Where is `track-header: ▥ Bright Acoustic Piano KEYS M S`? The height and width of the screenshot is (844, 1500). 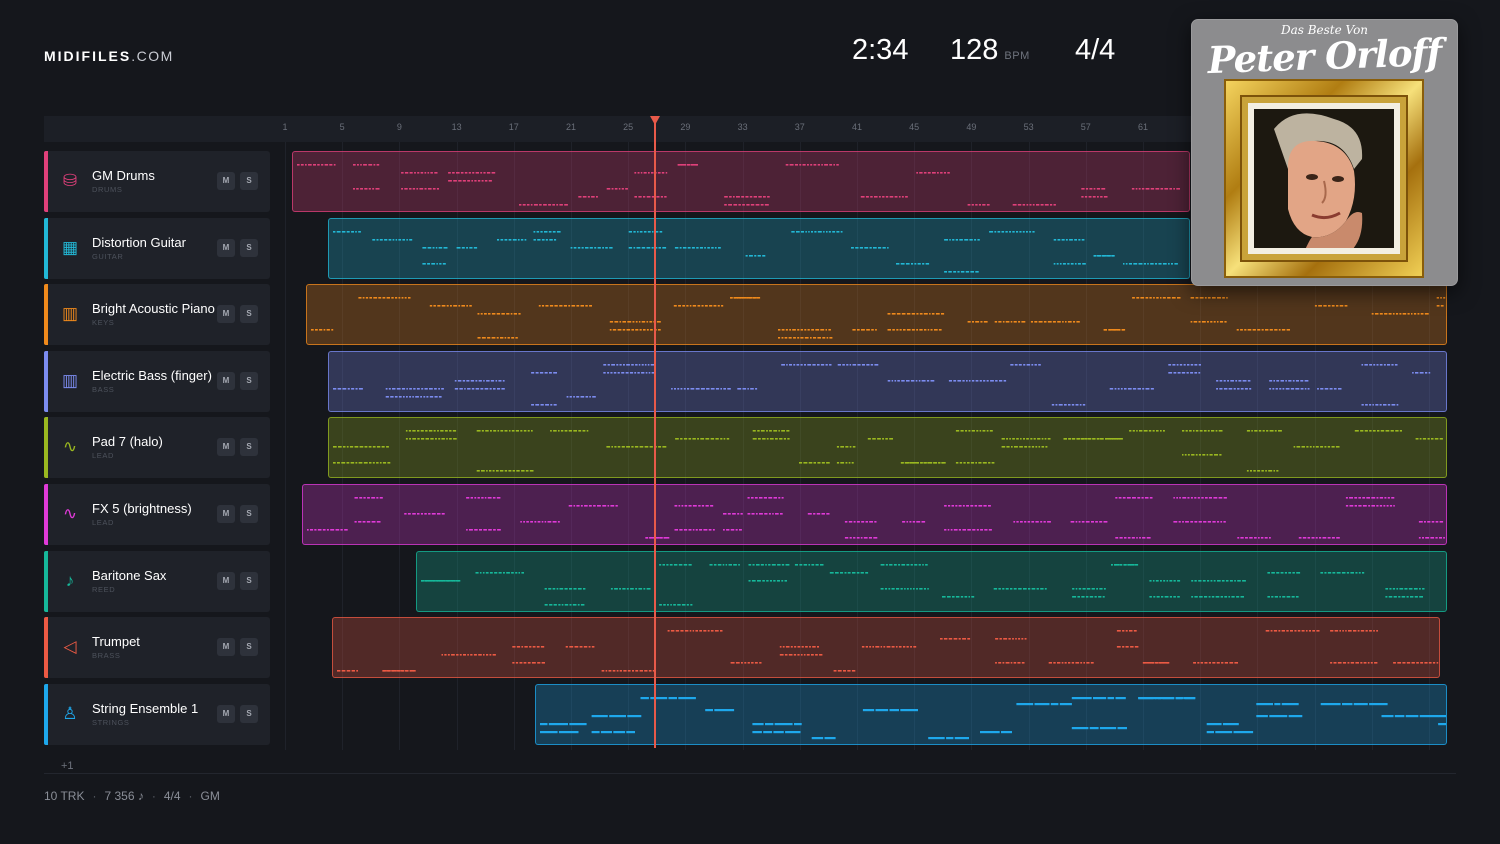
track-header: ▥ Bright Acoustic Piano KEYS M S is located at coordinates (157, 315).